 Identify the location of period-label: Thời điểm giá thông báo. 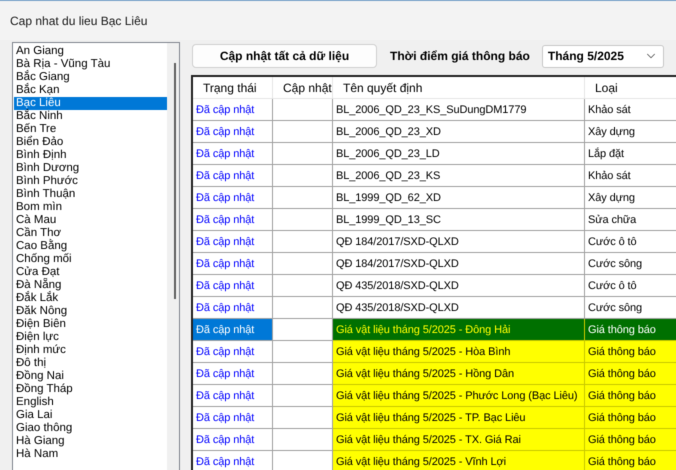
(460, 56).